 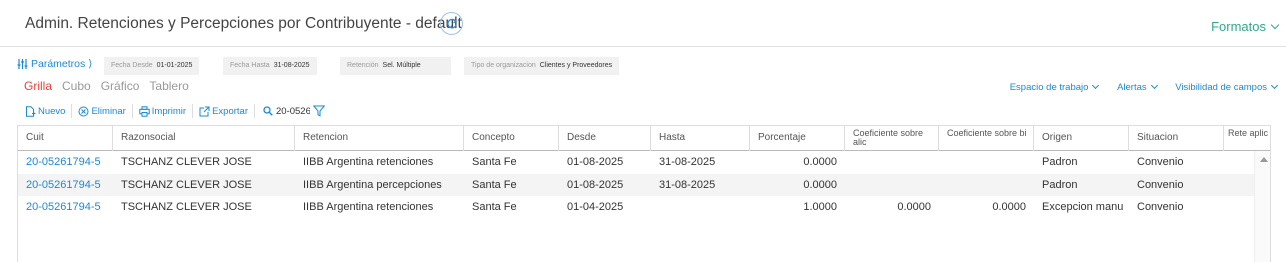 I want to click on refresh-icon, so click(x=451, y=23).